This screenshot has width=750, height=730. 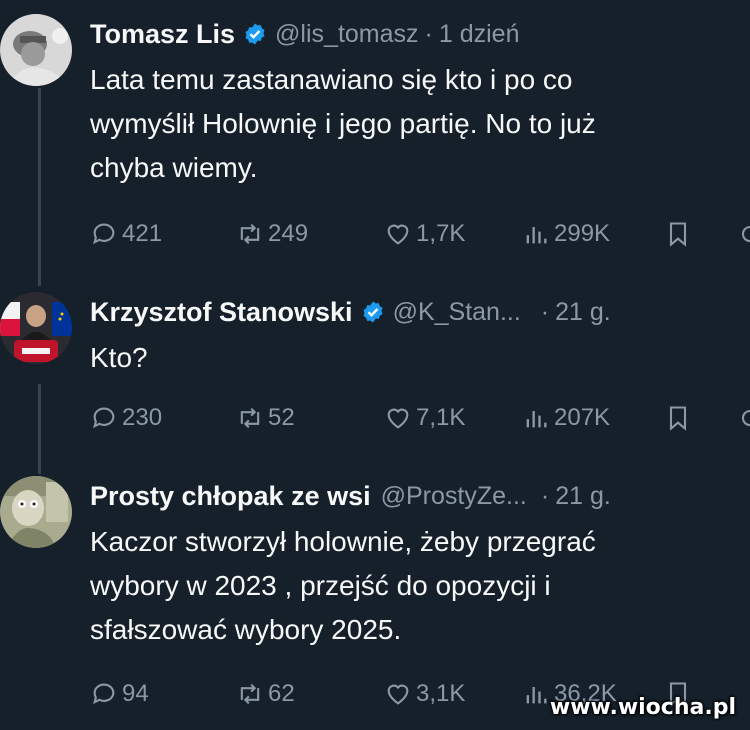 What do you see at coordinates (642, 707) in the screenshot?
I see `watermark: www.wiocha.pl` at bounding box center [642, 707].